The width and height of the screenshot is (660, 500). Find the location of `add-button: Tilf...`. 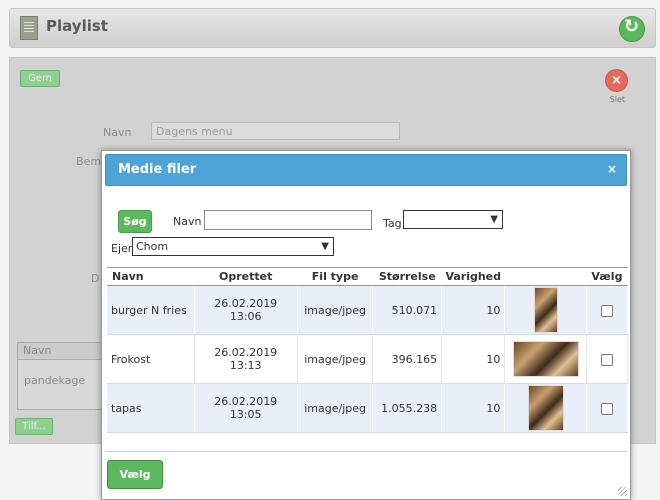

add-button: Tilf... is located at coordinates (34, 426).